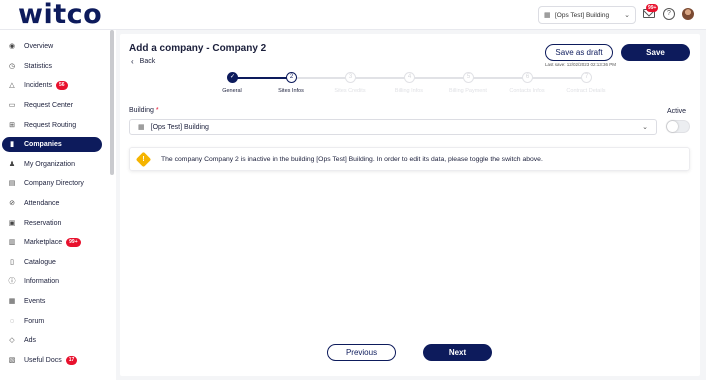  What do you see at coordinates (12, 203) in the screenshot?
I see `check-circle-icon: ⊘` at bounding box center [12, 203].